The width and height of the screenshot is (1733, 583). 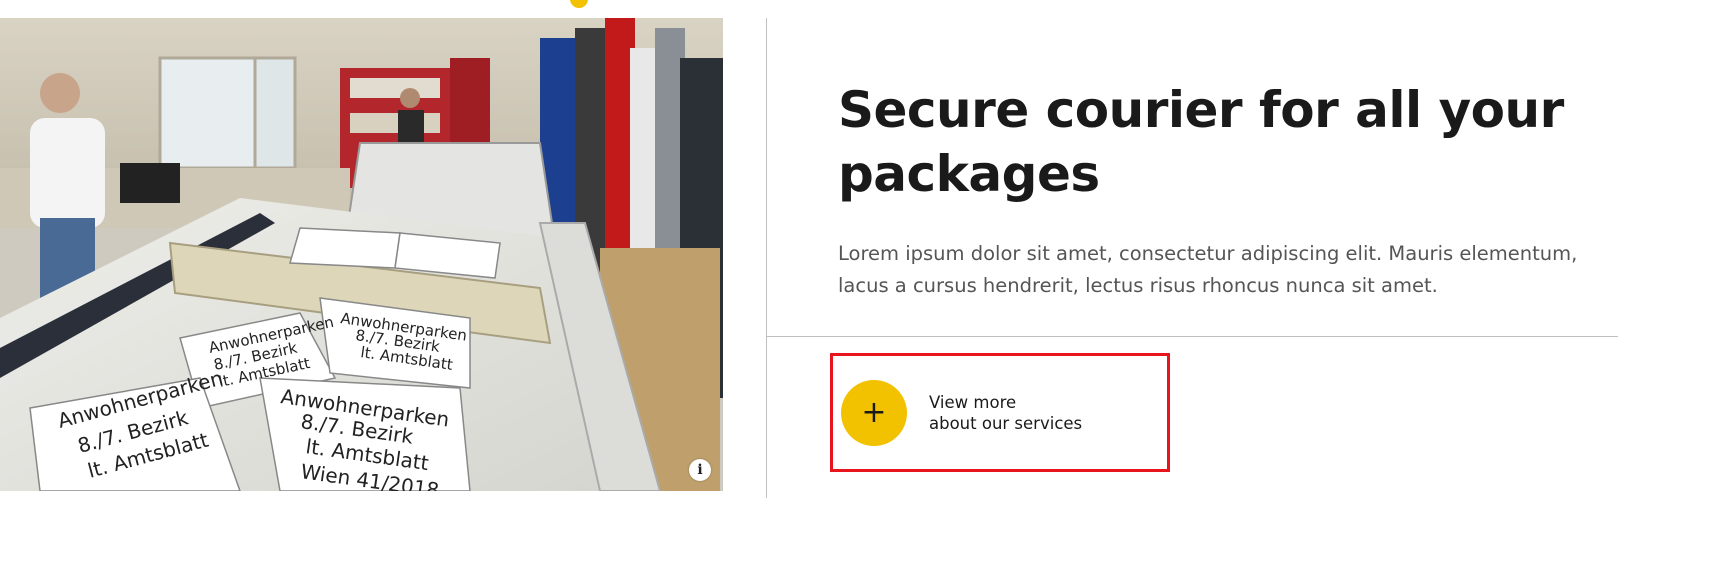 I want to click on horizontal-divider, so click(x=1192, y=336).